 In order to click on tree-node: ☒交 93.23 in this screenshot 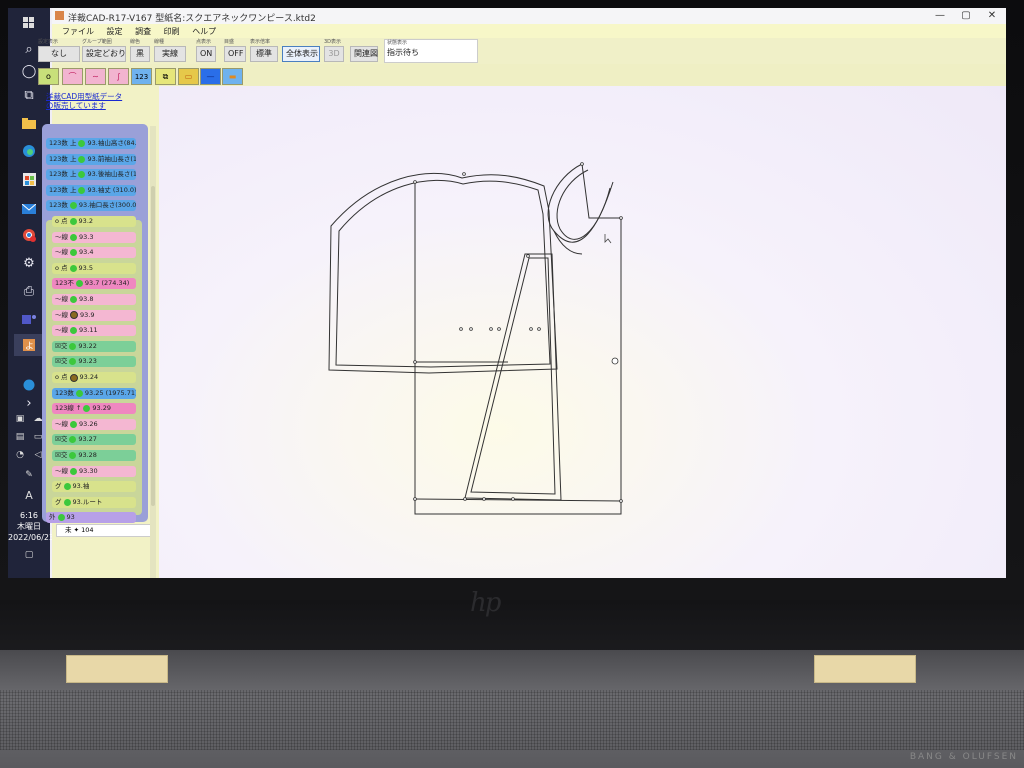, I will do `click(94, 362)`.